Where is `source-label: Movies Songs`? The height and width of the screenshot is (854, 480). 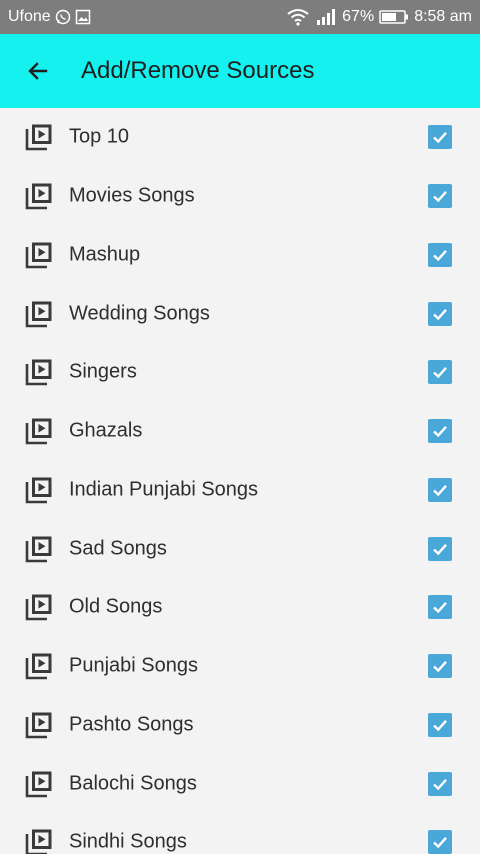 source-label: Movies Songs is located at coordinates (132, 195).